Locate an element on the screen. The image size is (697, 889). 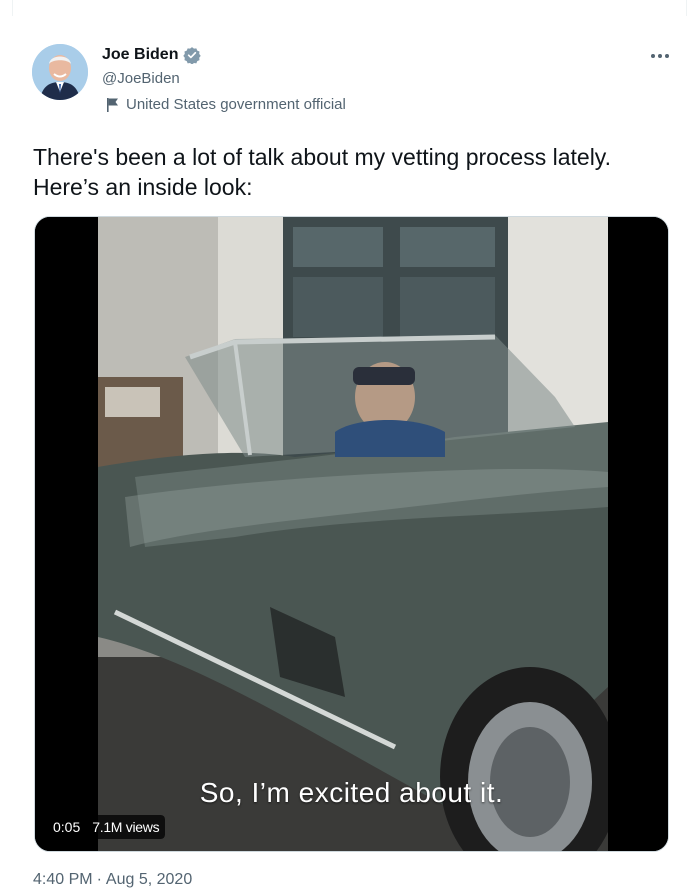
video-view-count: 7.1M views is located at coordinates (126, 827).